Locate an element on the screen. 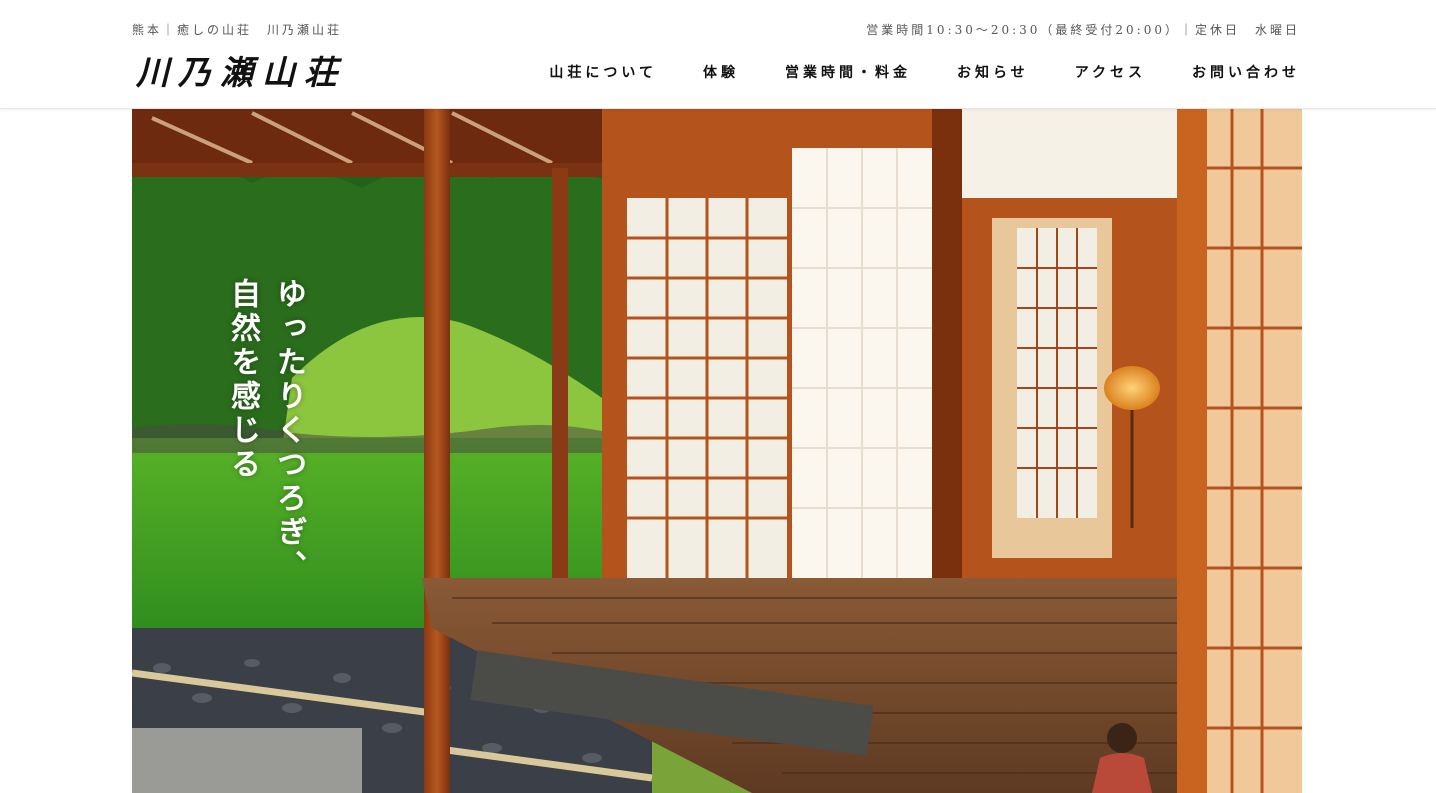 This screenshot has width=1436, height=793. nav-item-news: お知らせ is located at coordinates (993, 72).